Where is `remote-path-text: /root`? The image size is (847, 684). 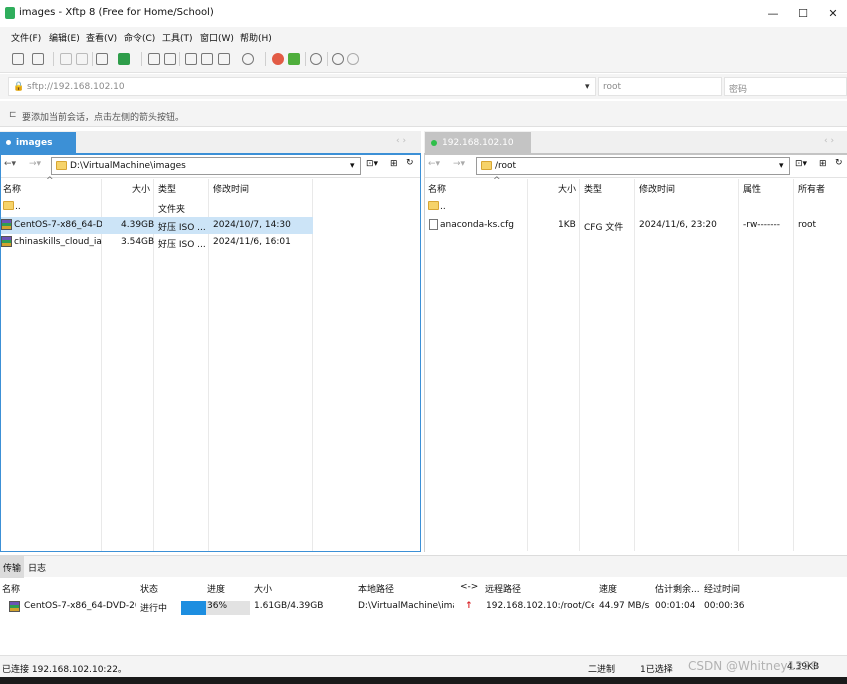
remote-path-text: /root is located at coordinates (506, 166).